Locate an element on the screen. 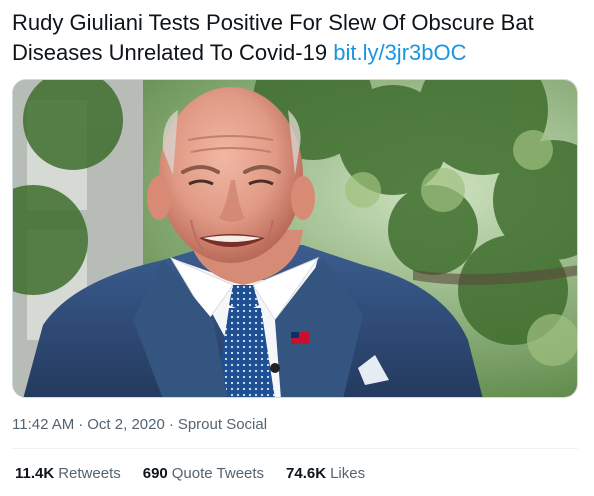  likes-count: 74.6K is located at coordinates (306, 473).